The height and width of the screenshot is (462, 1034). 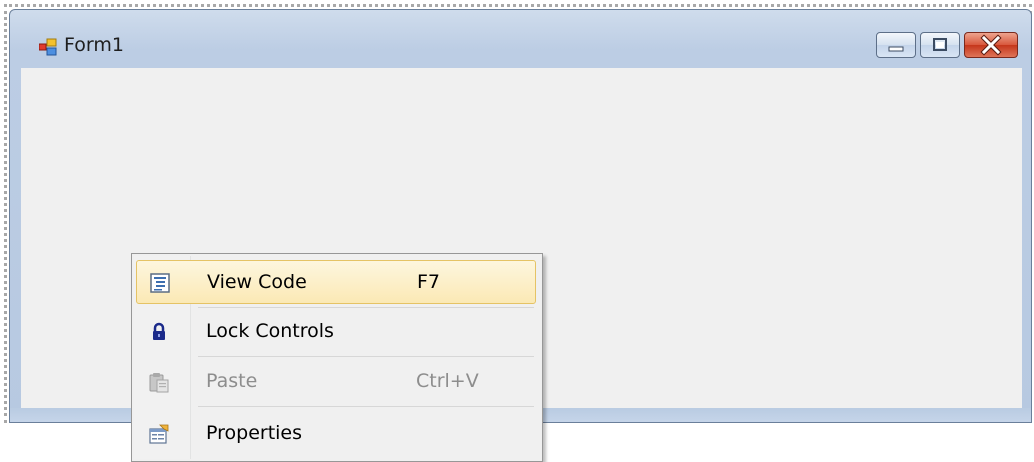 I want to click on minimize-icon, so click(x=896, y=49).